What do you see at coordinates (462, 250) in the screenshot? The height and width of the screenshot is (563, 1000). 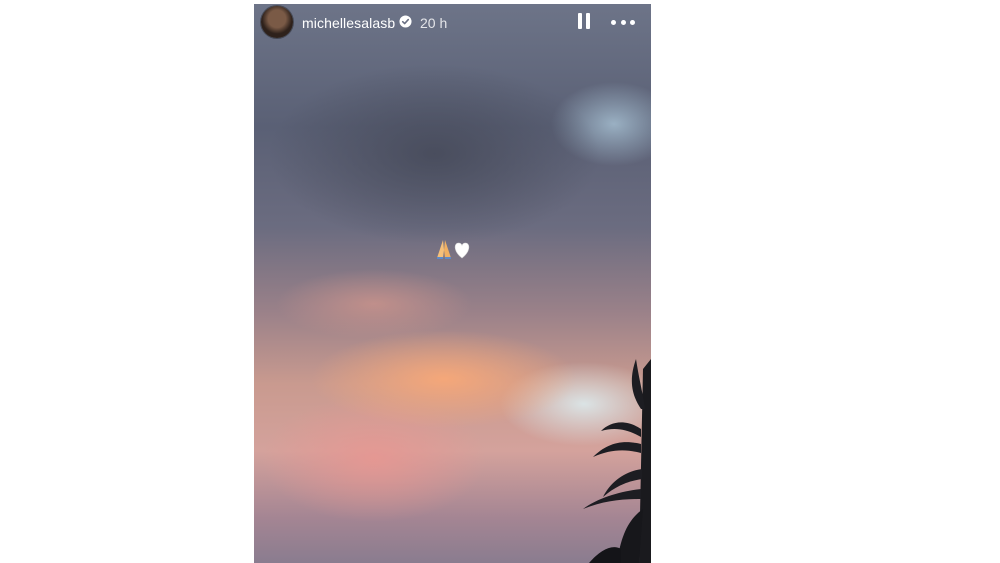 I see `white-heart-emoji` at bounding box center [462, 250].